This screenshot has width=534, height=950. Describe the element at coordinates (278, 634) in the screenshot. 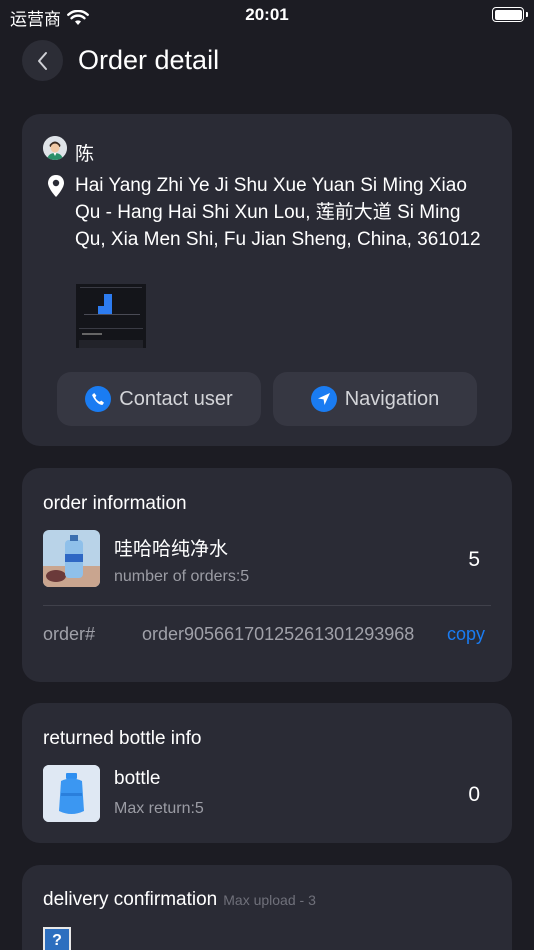

I see `order-number-value: order905661701252613012939​68` at that location.